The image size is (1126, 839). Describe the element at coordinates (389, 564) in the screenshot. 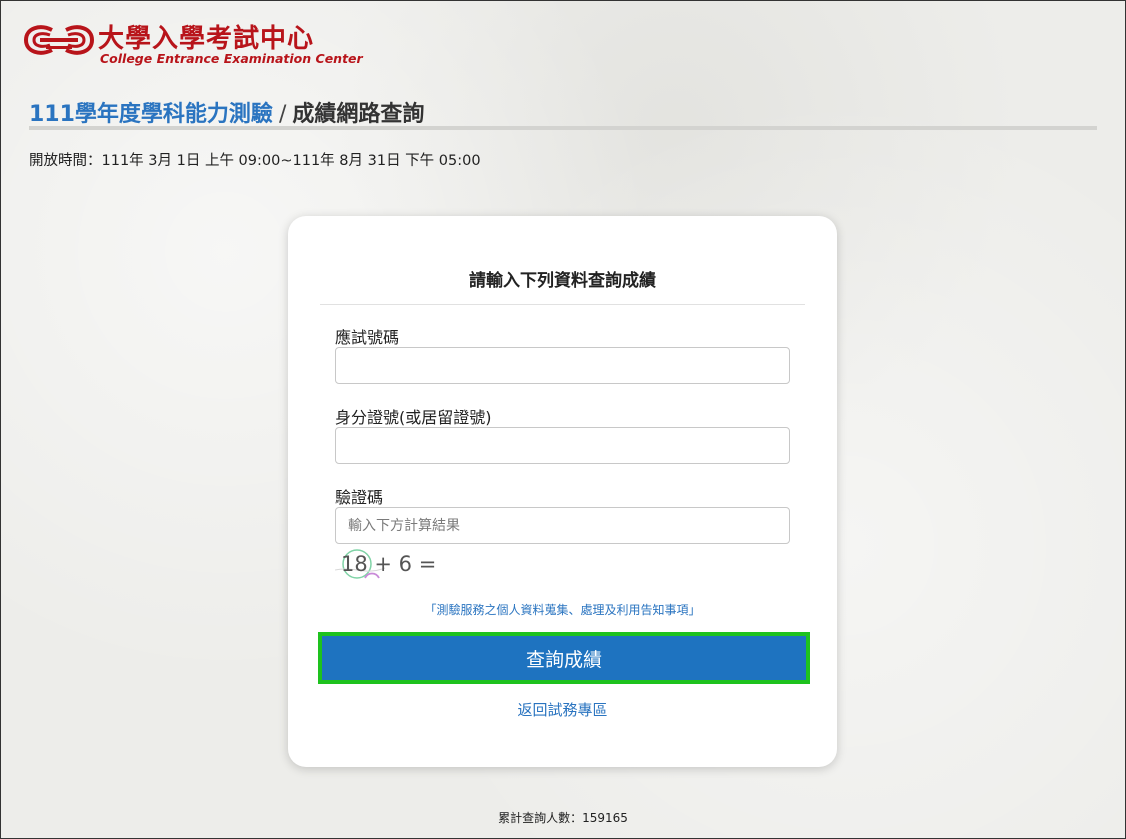

I see `captcha-text: 18 + 6 =` at that location.